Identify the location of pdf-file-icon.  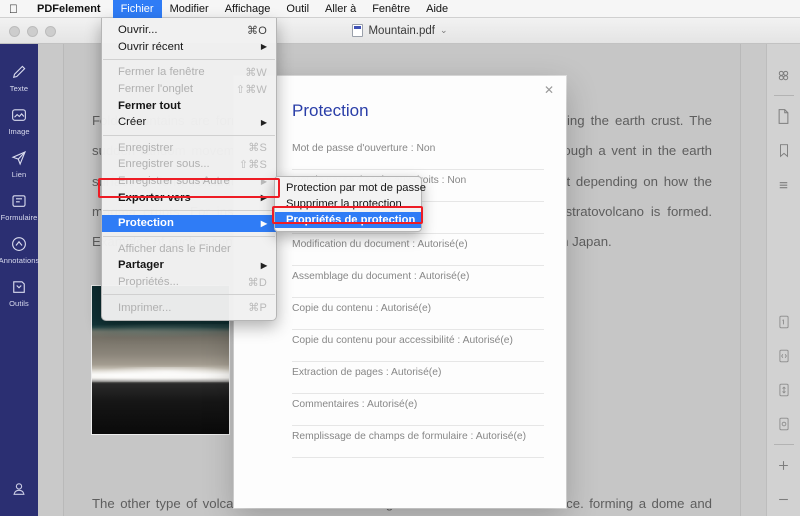
(358, 30).